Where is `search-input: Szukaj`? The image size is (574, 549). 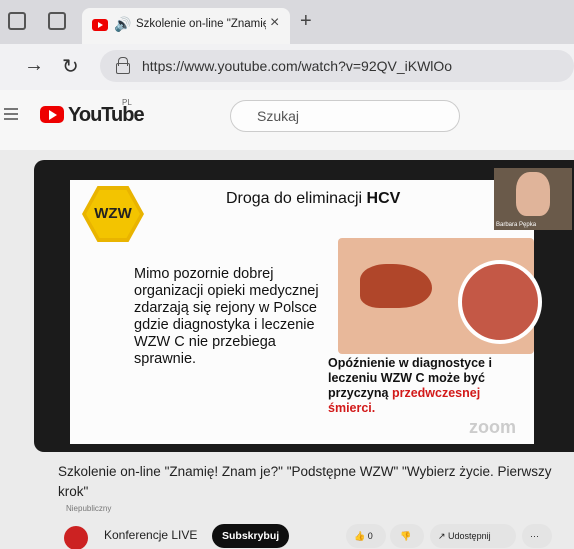
search-input: Szukaj is located at coordinates (345, 116).